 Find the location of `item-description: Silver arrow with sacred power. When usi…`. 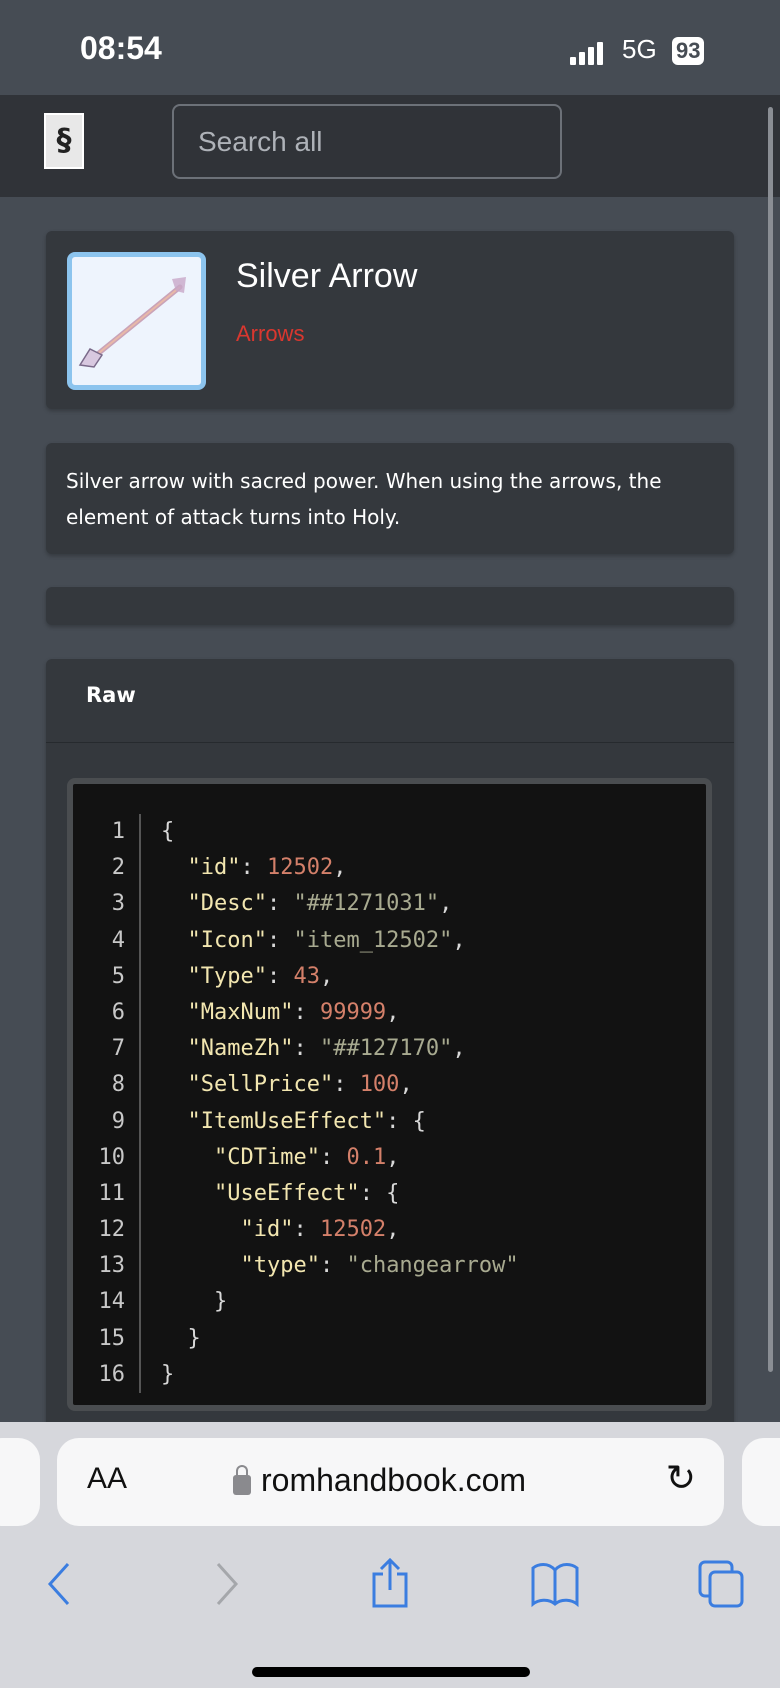

item-description: Silver arrow with sacred power. When usi… is located at coordinates (364, 499).